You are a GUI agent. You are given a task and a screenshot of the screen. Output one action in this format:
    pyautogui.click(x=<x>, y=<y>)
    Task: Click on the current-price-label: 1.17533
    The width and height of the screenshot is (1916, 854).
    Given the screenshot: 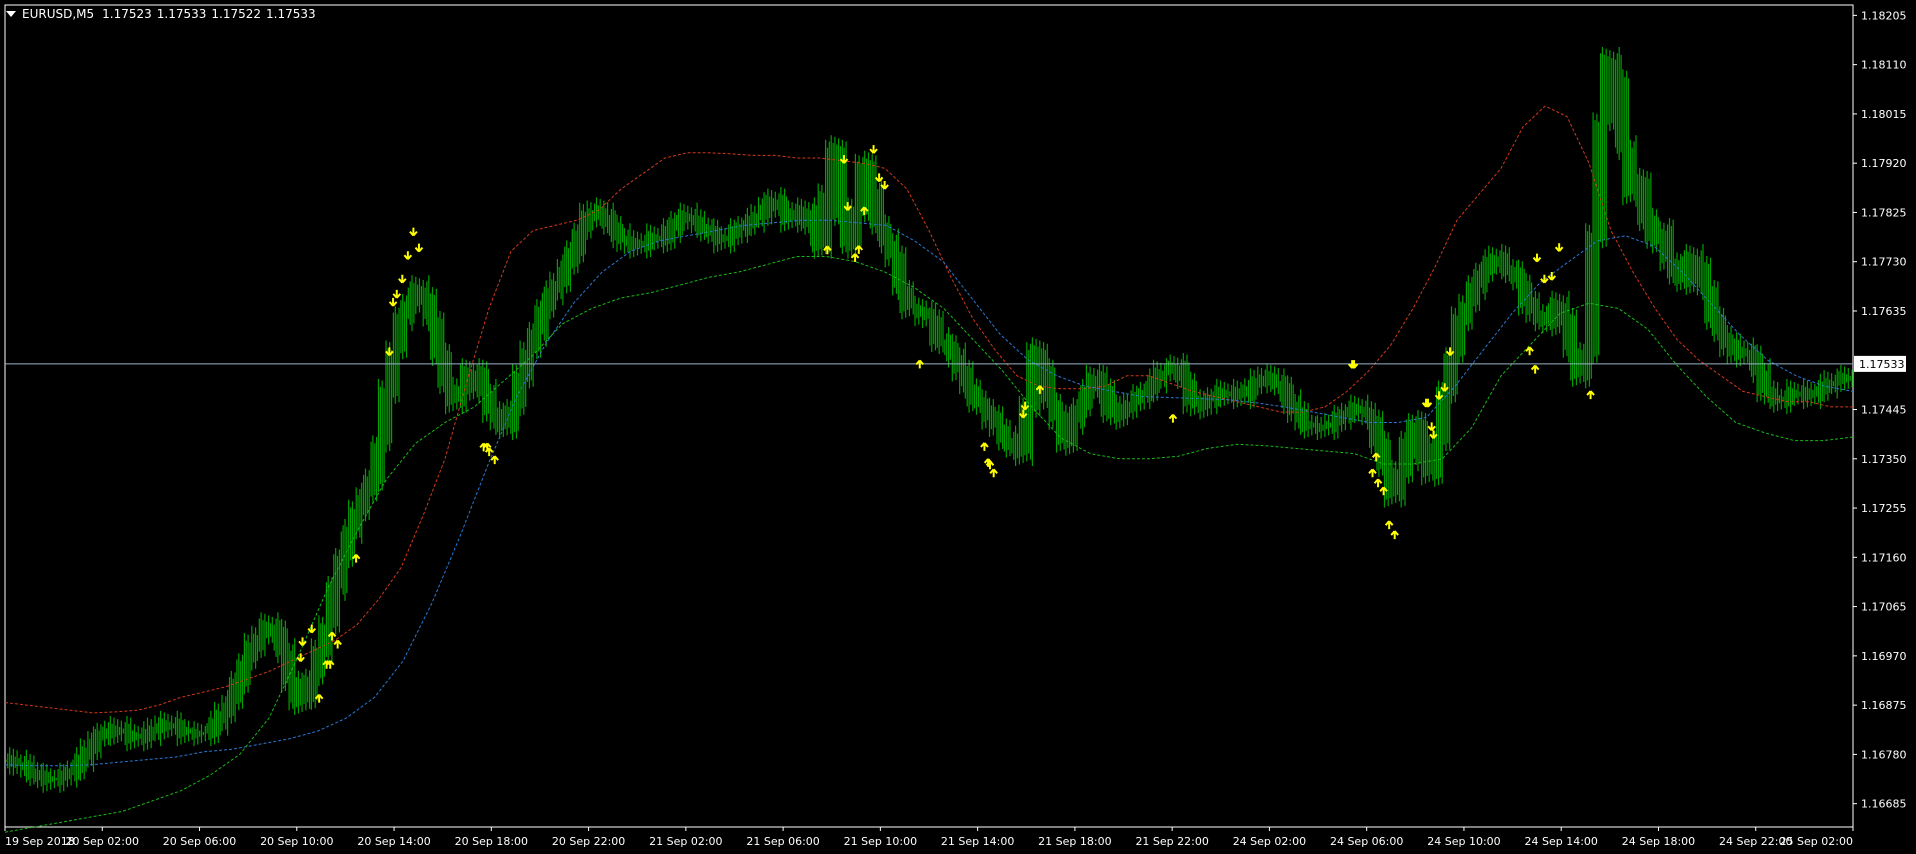 What is the action you would take?
    pyautogui.click(x=1882, y=364)
    